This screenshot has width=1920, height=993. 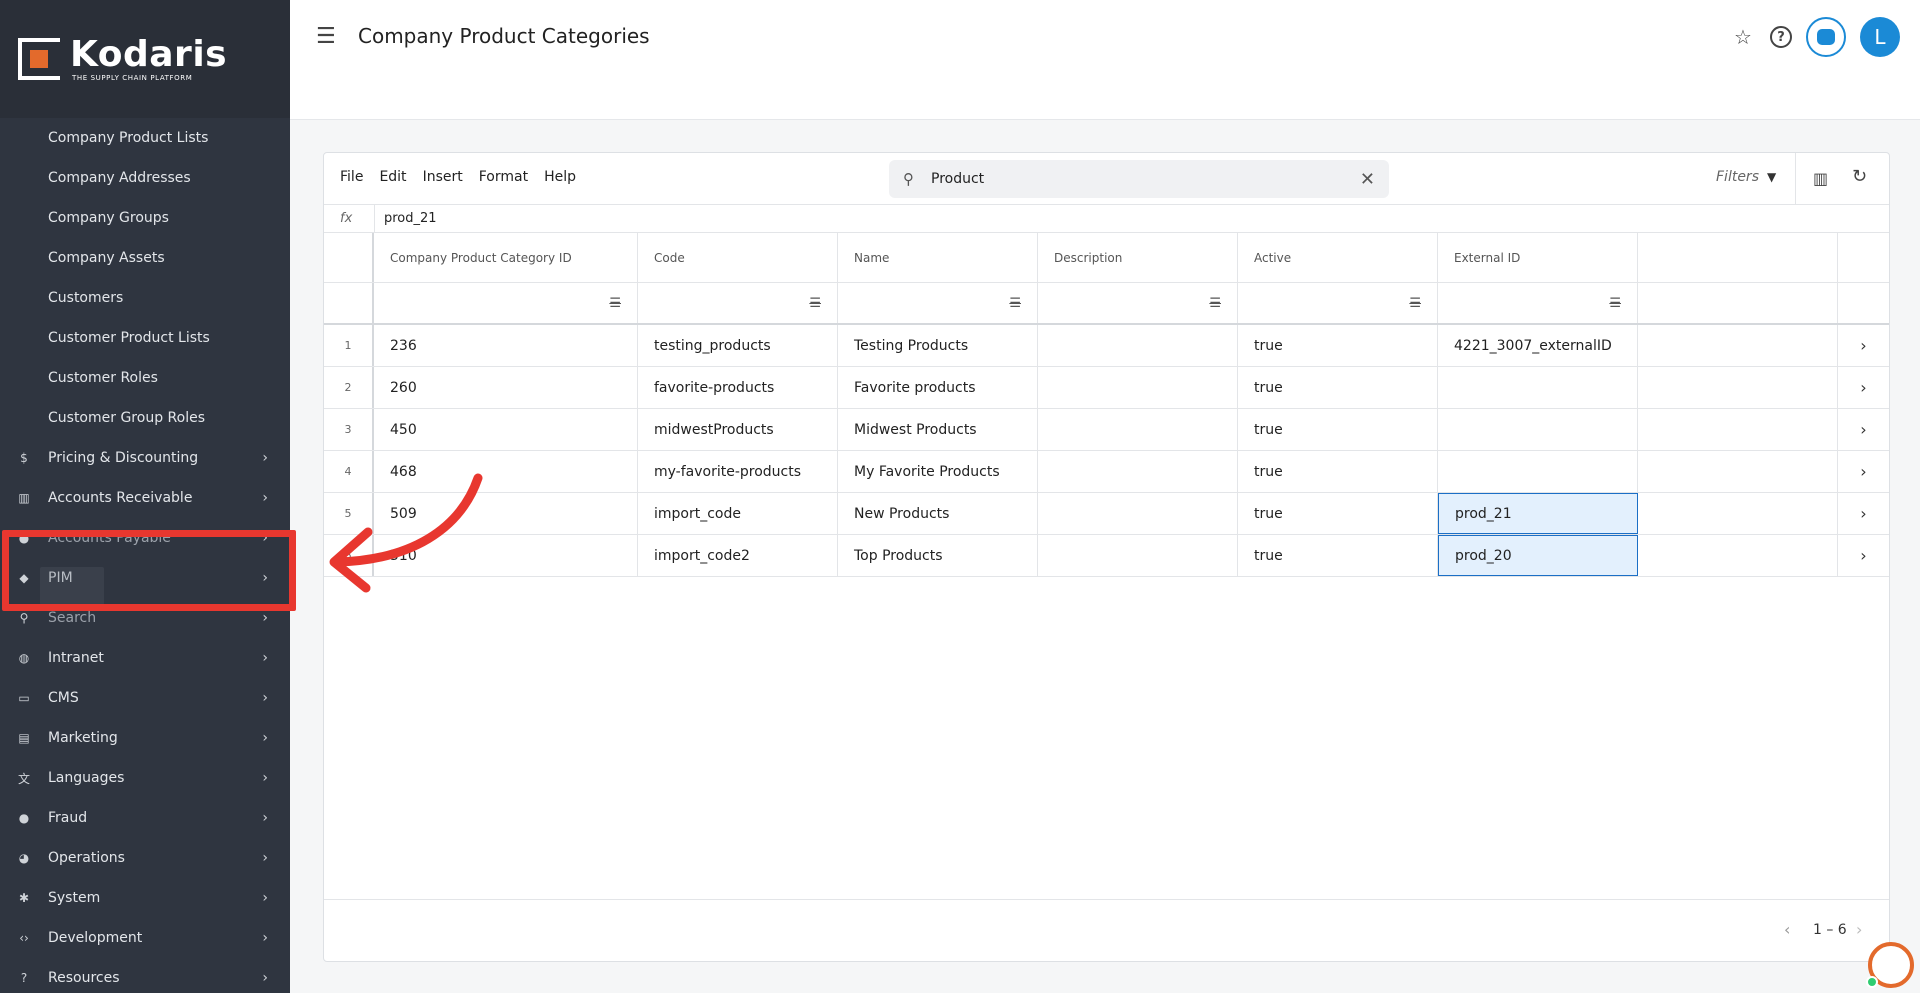 What do you see at coordinates (1338, 303) in the screenshot?
I see `filter-cell-active: ☰` at bounding box center [1338, 303].